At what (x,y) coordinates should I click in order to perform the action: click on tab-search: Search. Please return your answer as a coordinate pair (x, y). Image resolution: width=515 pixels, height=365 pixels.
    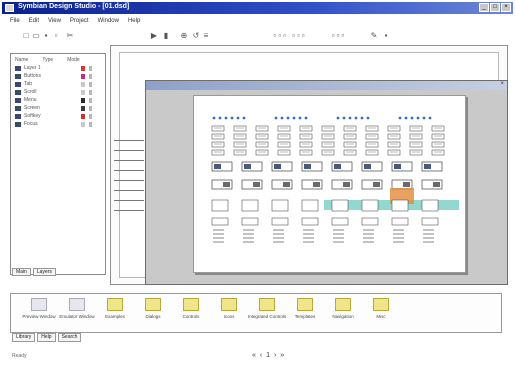
    Looking at the image, I should click on (69, 337).